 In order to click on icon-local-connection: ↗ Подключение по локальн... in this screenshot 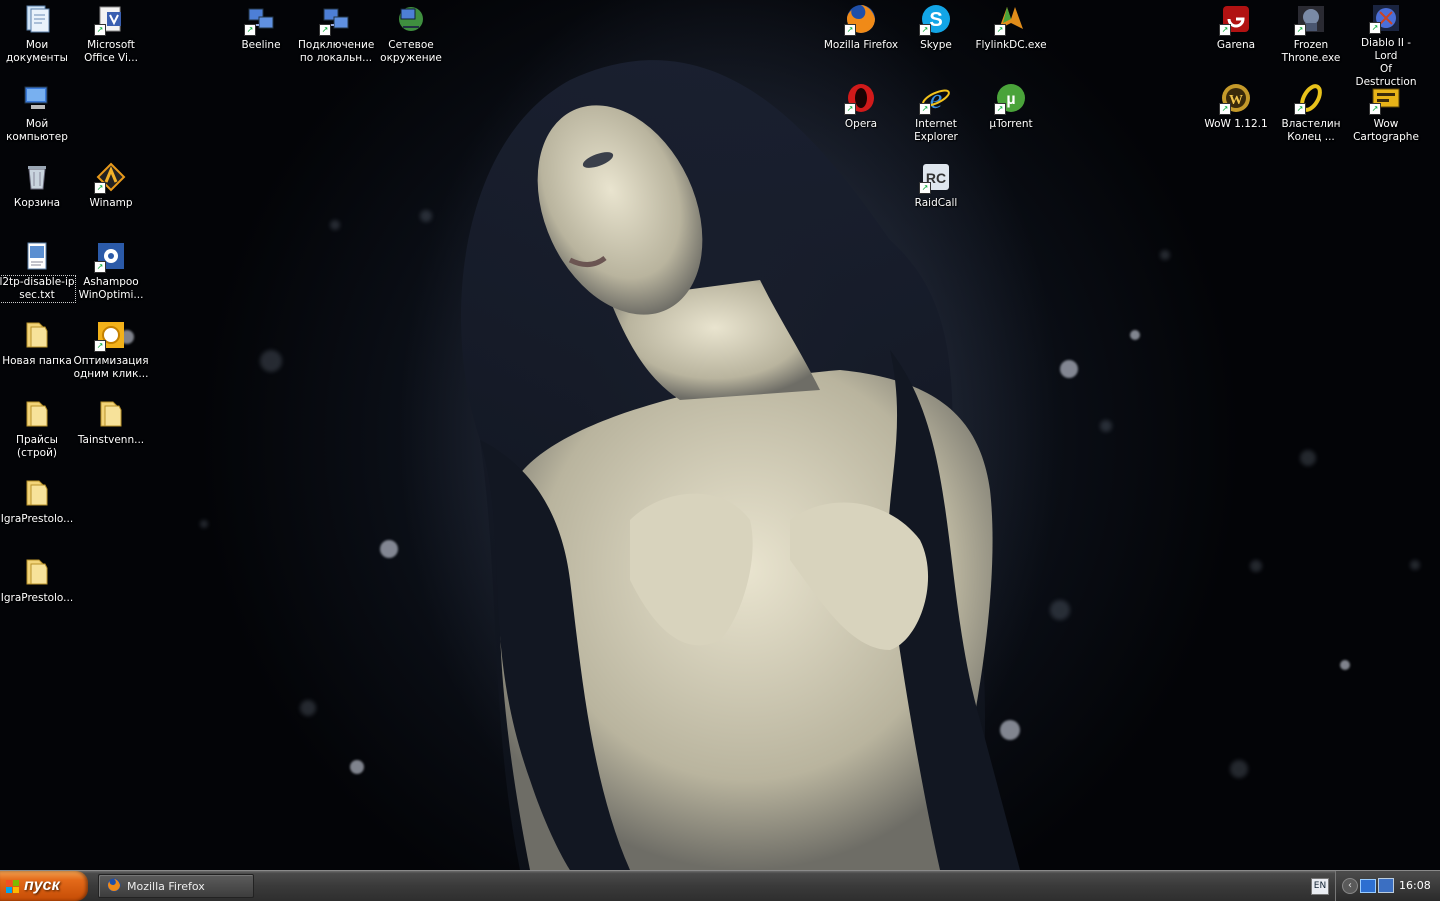, I will do `click(336, 41)`.